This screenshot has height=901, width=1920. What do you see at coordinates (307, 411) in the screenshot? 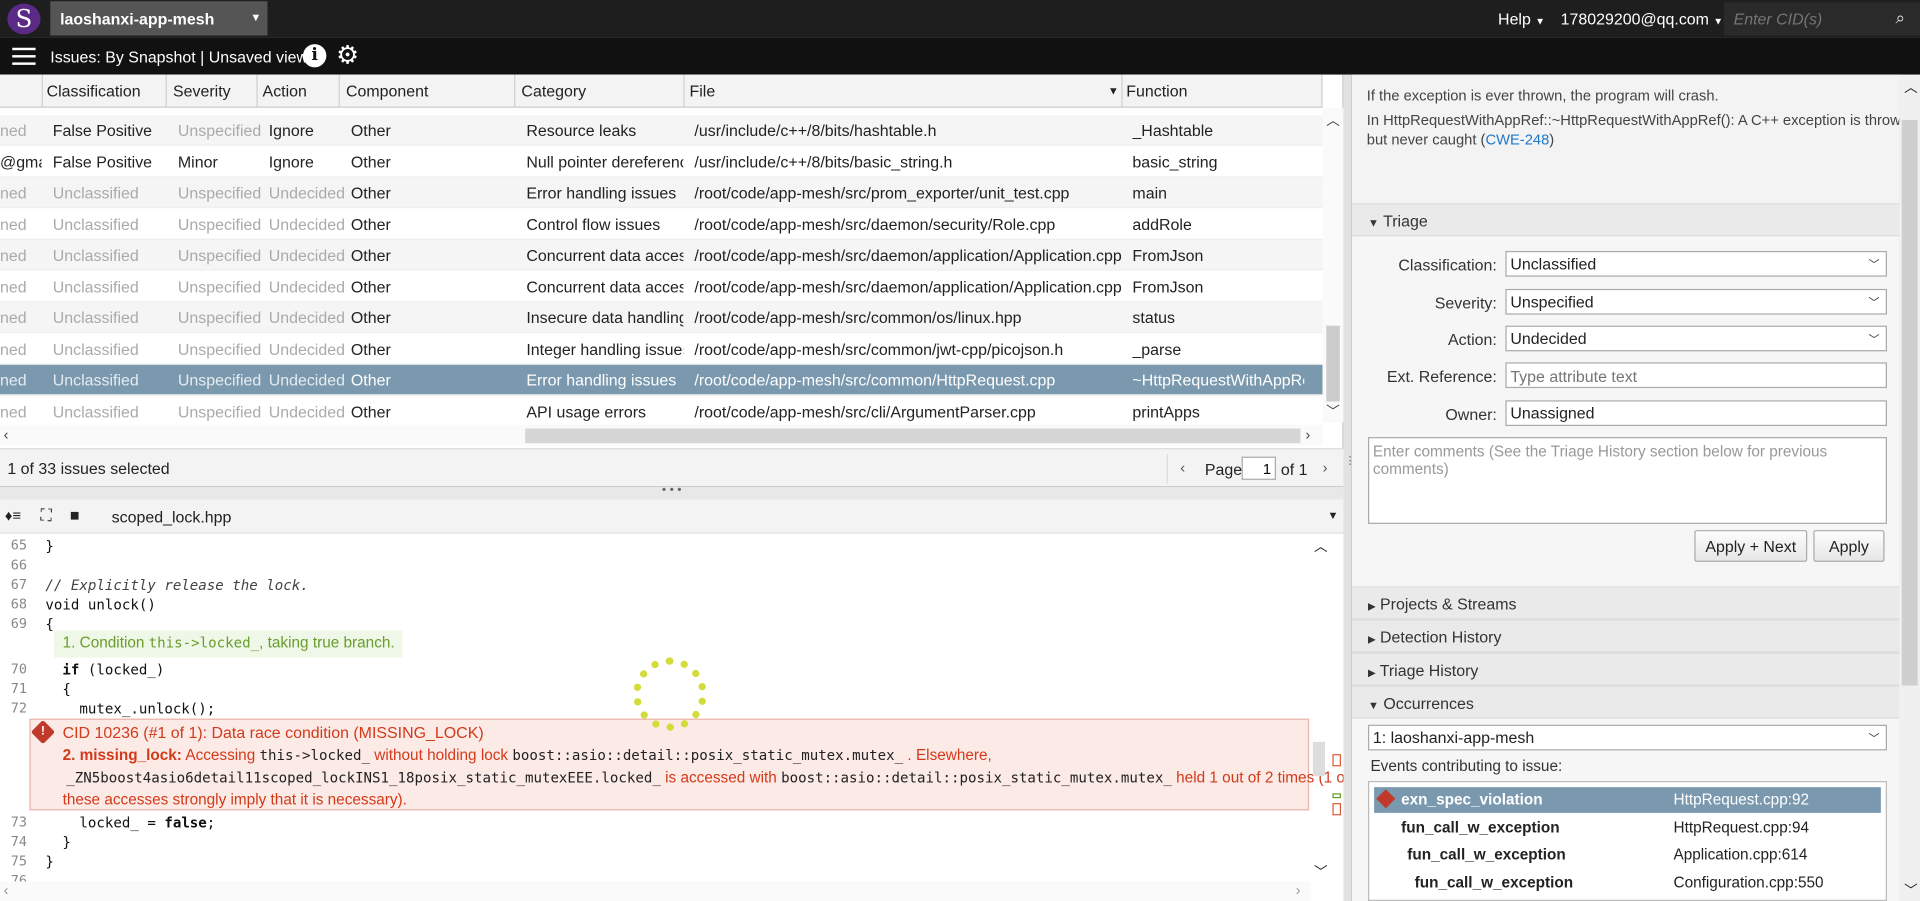
I see `cell-action: Undecided` at bounding box center [307, 411].